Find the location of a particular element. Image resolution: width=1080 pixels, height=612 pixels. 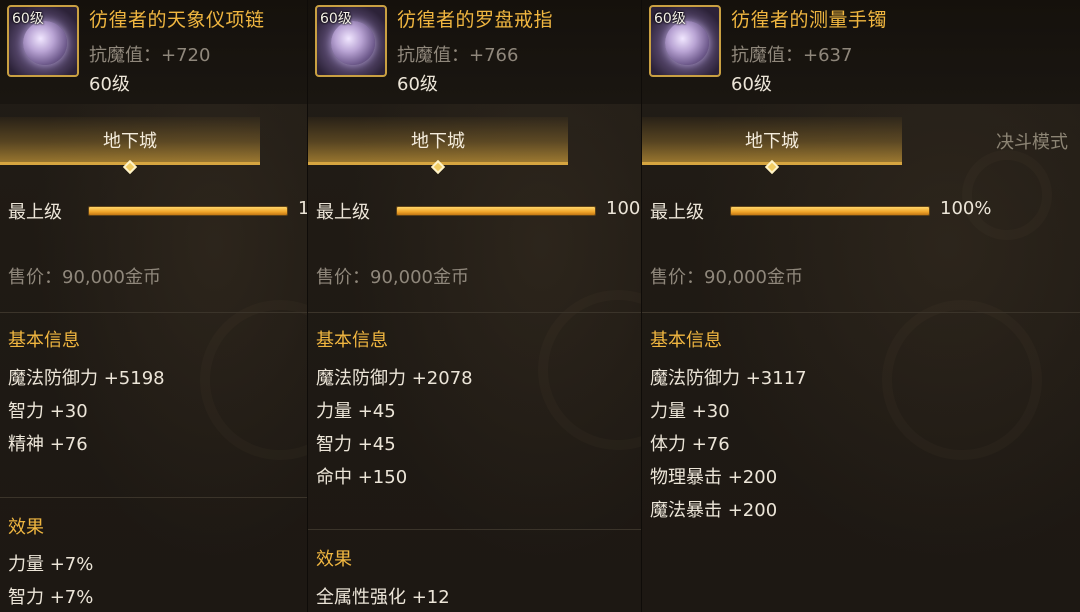

mode-tabs: 地下城 决斗模式 is located at coordinates (861, 146).